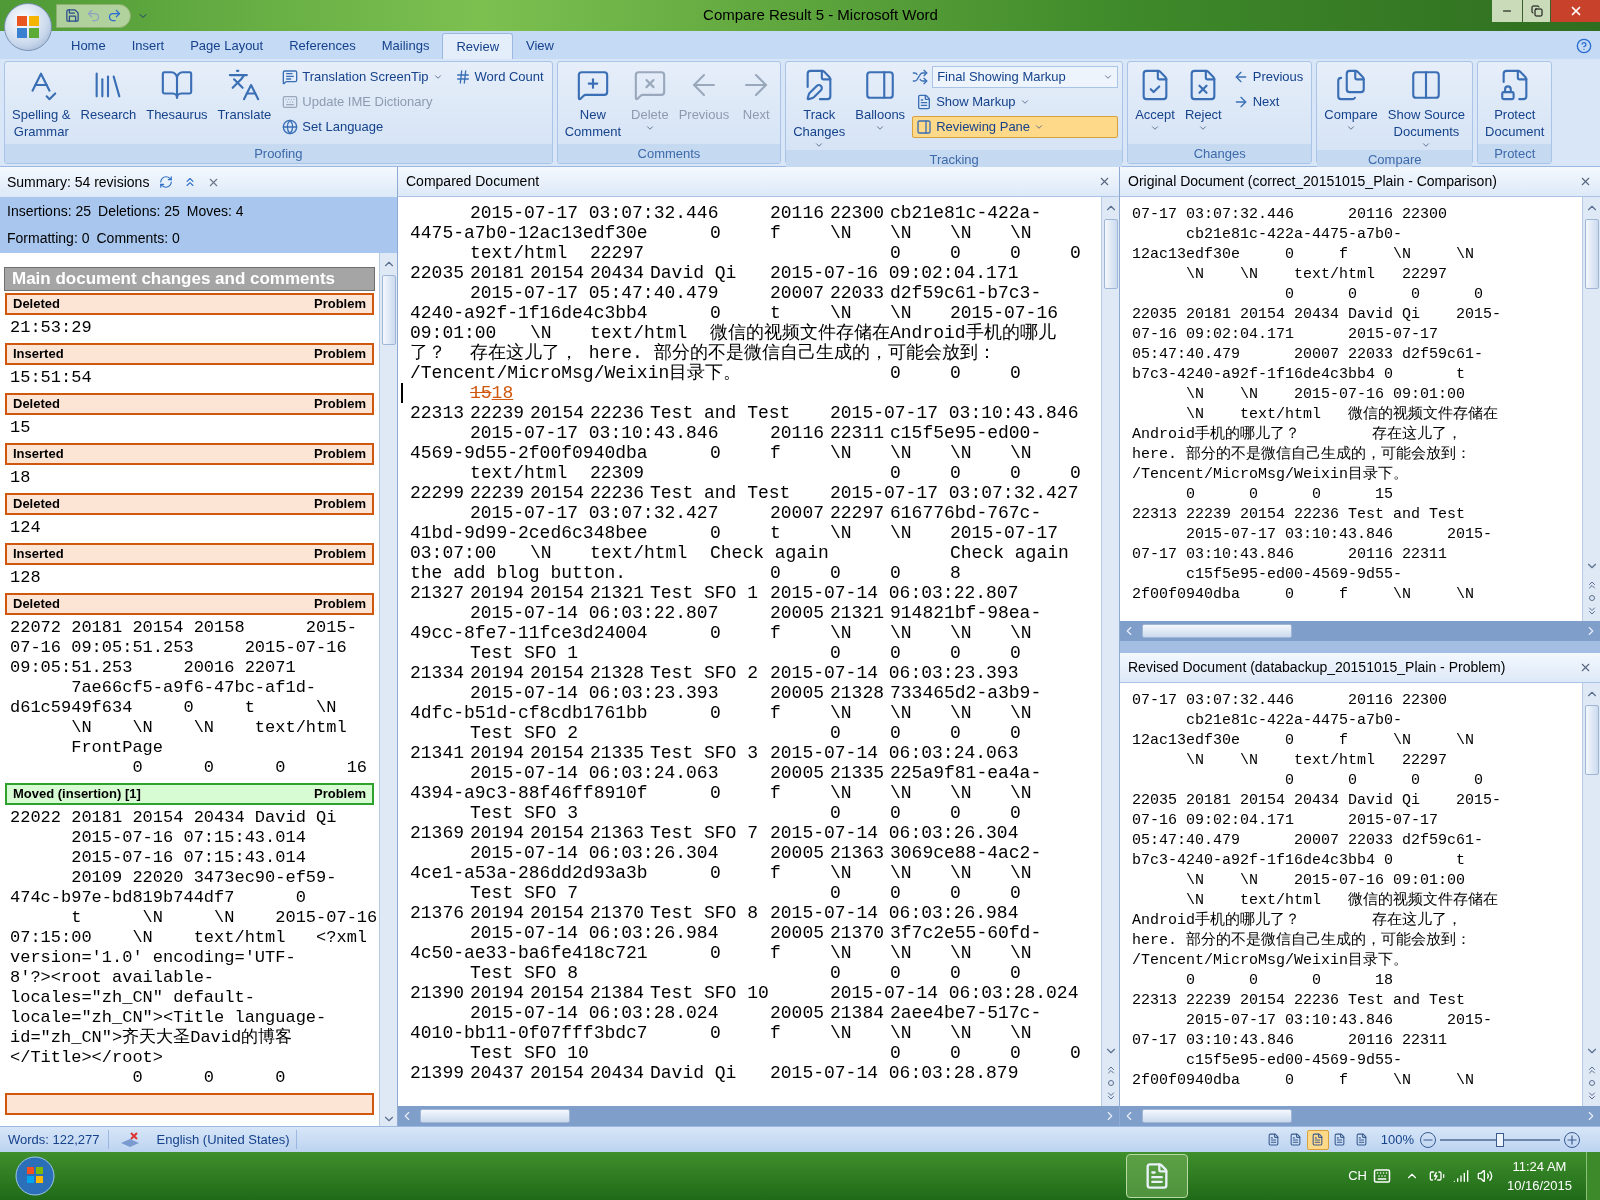 The image size is (1600, 1200). Describe the element at coordinates (1025, 77) in the screenshot. I see `markup-dropdown: Final Showing Markup` at that location.